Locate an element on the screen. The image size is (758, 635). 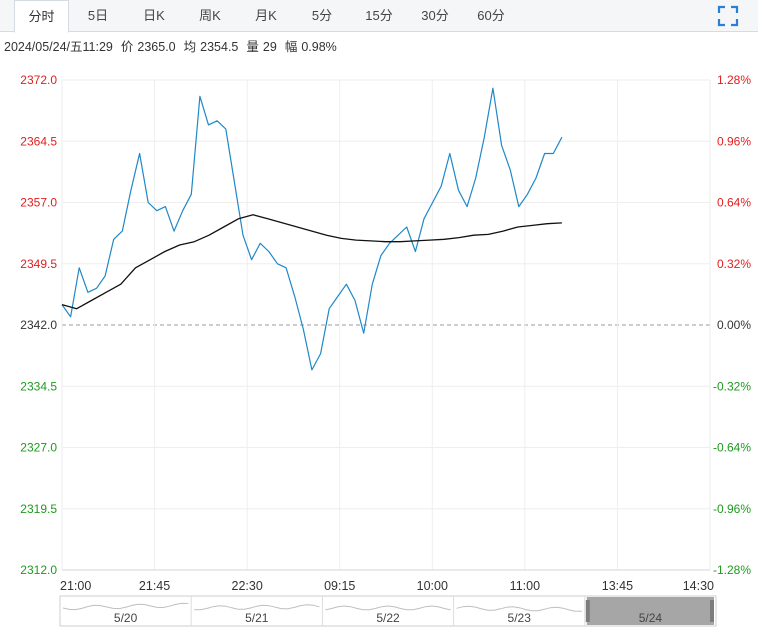
avg-label: 均 is located at coordinates (190, 47).